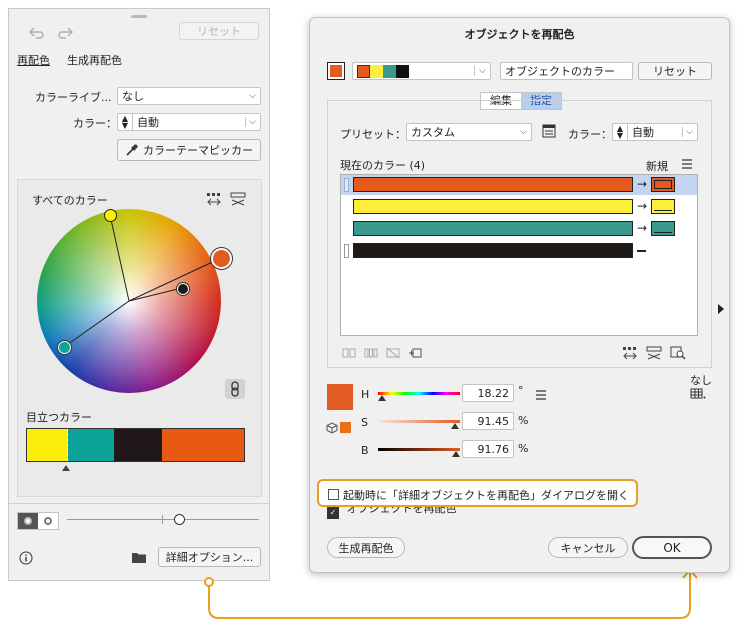 The height and width of the screenshot is (630, 750). I want to click on s-slider-track, so click(419, 421).